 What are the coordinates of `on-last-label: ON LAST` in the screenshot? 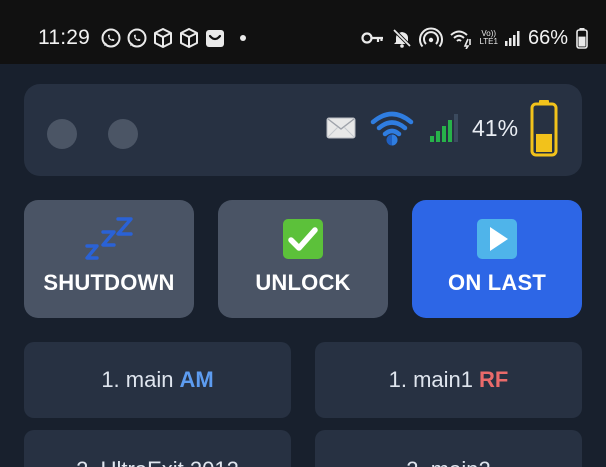 It's located at (497, 282).